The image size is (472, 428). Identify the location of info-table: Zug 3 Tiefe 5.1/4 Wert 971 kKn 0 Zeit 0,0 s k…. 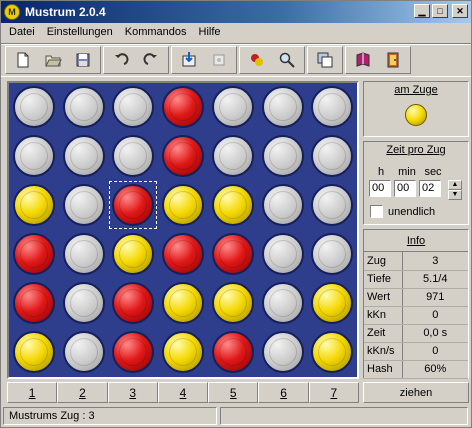
(416, 315).